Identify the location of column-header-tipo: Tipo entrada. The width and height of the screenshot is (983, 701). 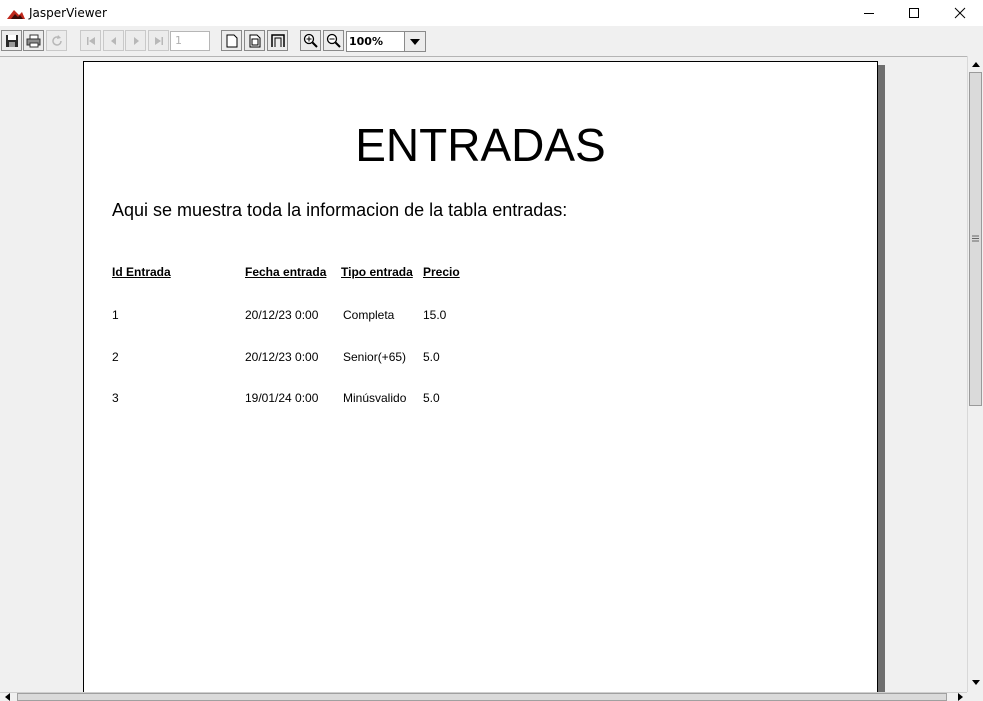
(377, 272).